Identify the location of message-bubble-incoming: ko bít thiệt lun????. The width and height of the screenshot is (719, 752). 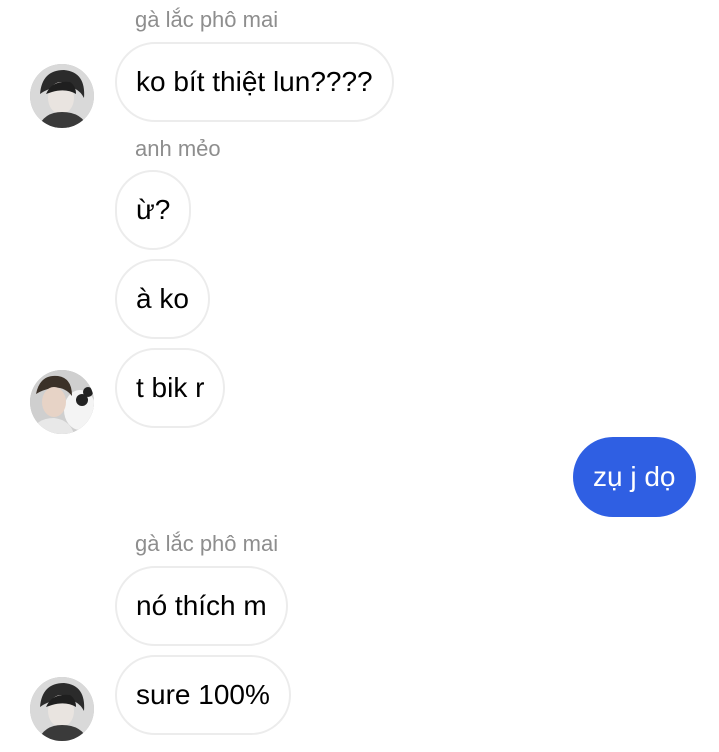
(254, 82).